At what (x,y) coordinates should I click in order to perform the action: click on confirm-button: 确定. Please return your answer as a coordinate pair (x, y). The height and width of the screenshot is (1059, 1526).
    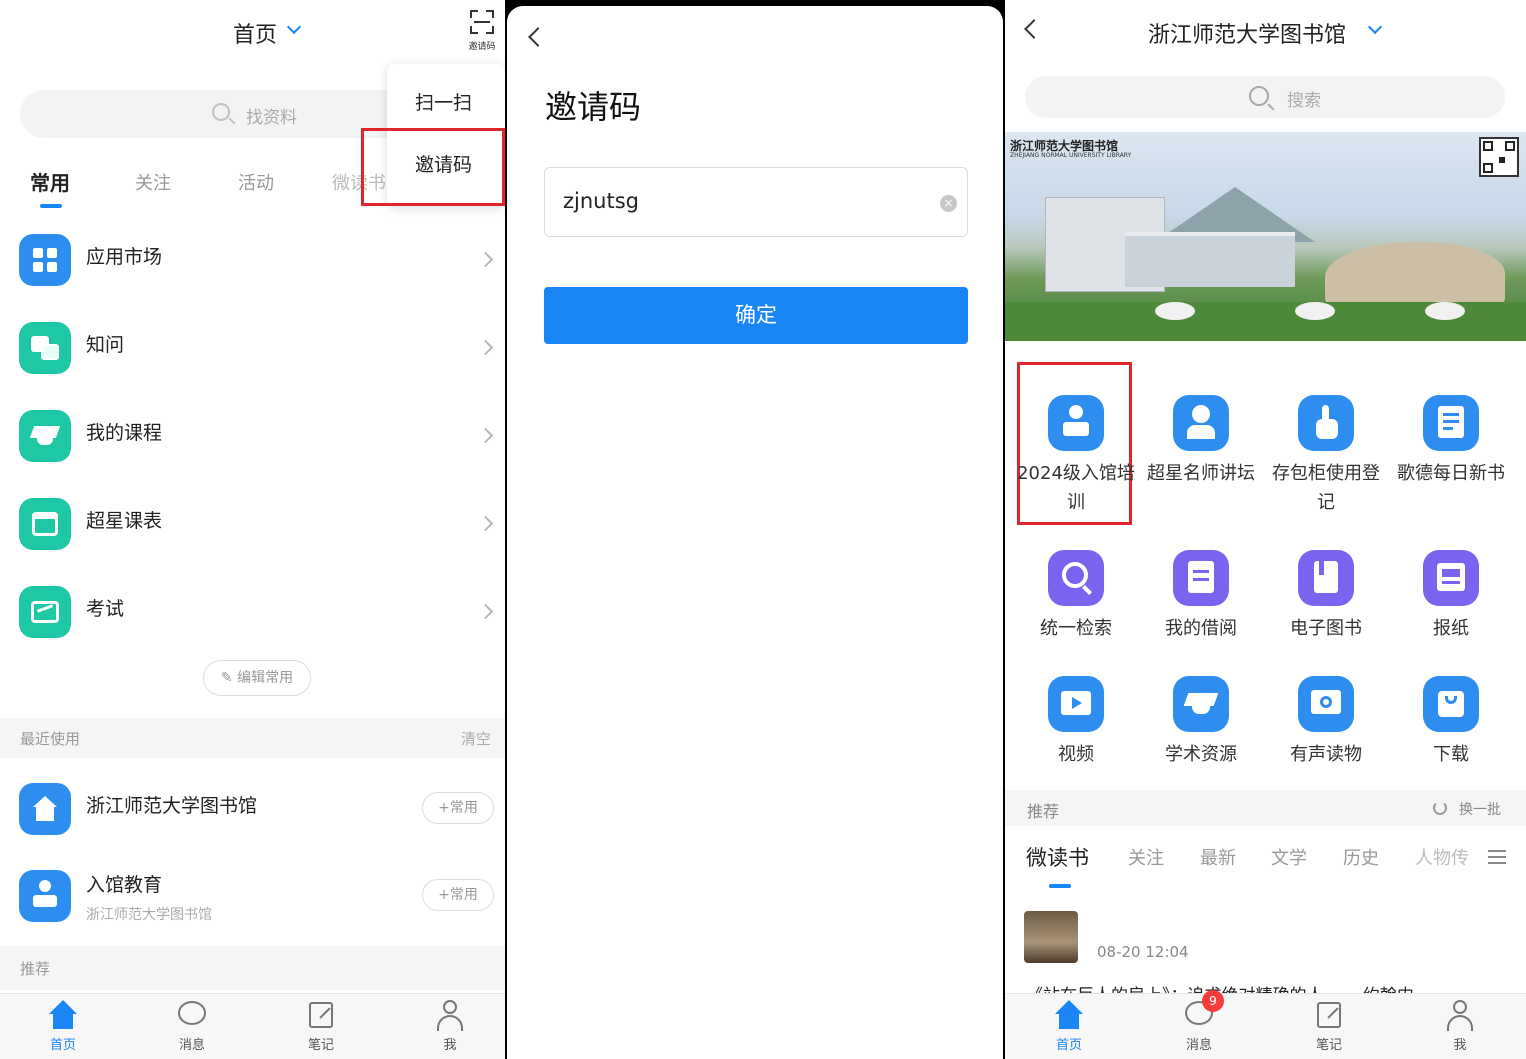
    Looking at the image, I should click on (756, 315).